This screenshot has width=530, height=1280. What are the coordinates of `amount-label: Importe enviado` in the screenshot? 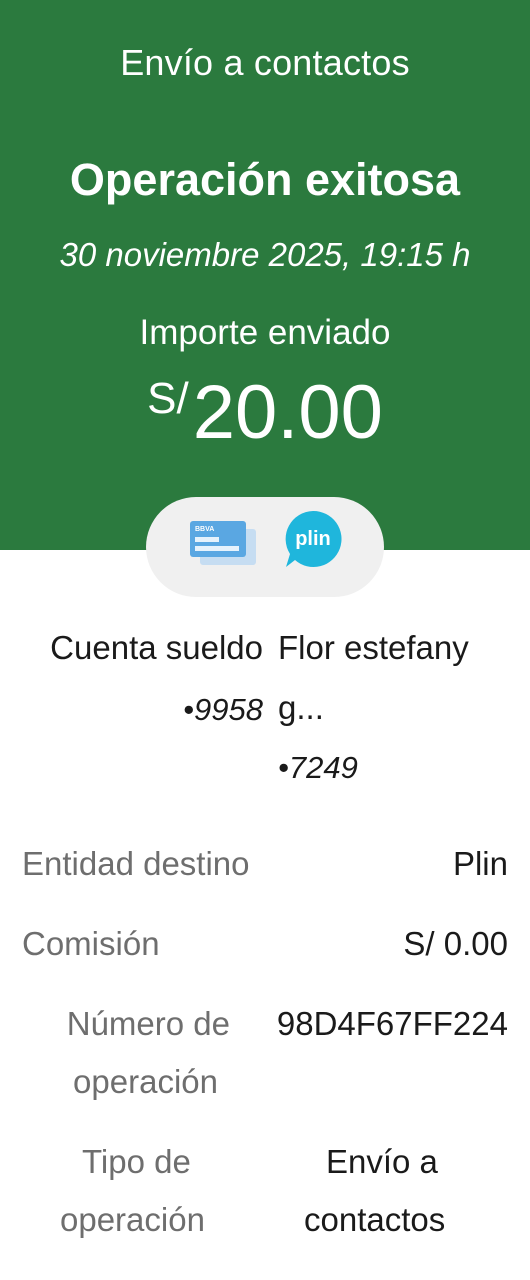 It's located at (265, 332).